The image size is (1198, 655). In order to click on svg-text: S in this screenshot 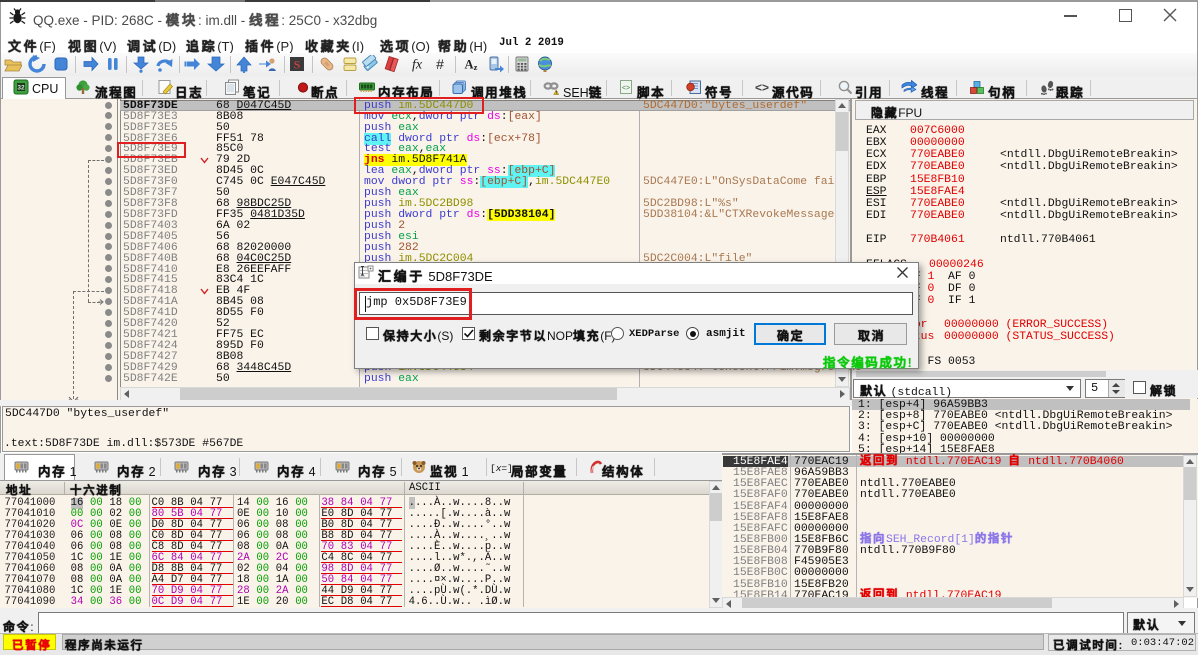, I will do `click(297, 65)`.